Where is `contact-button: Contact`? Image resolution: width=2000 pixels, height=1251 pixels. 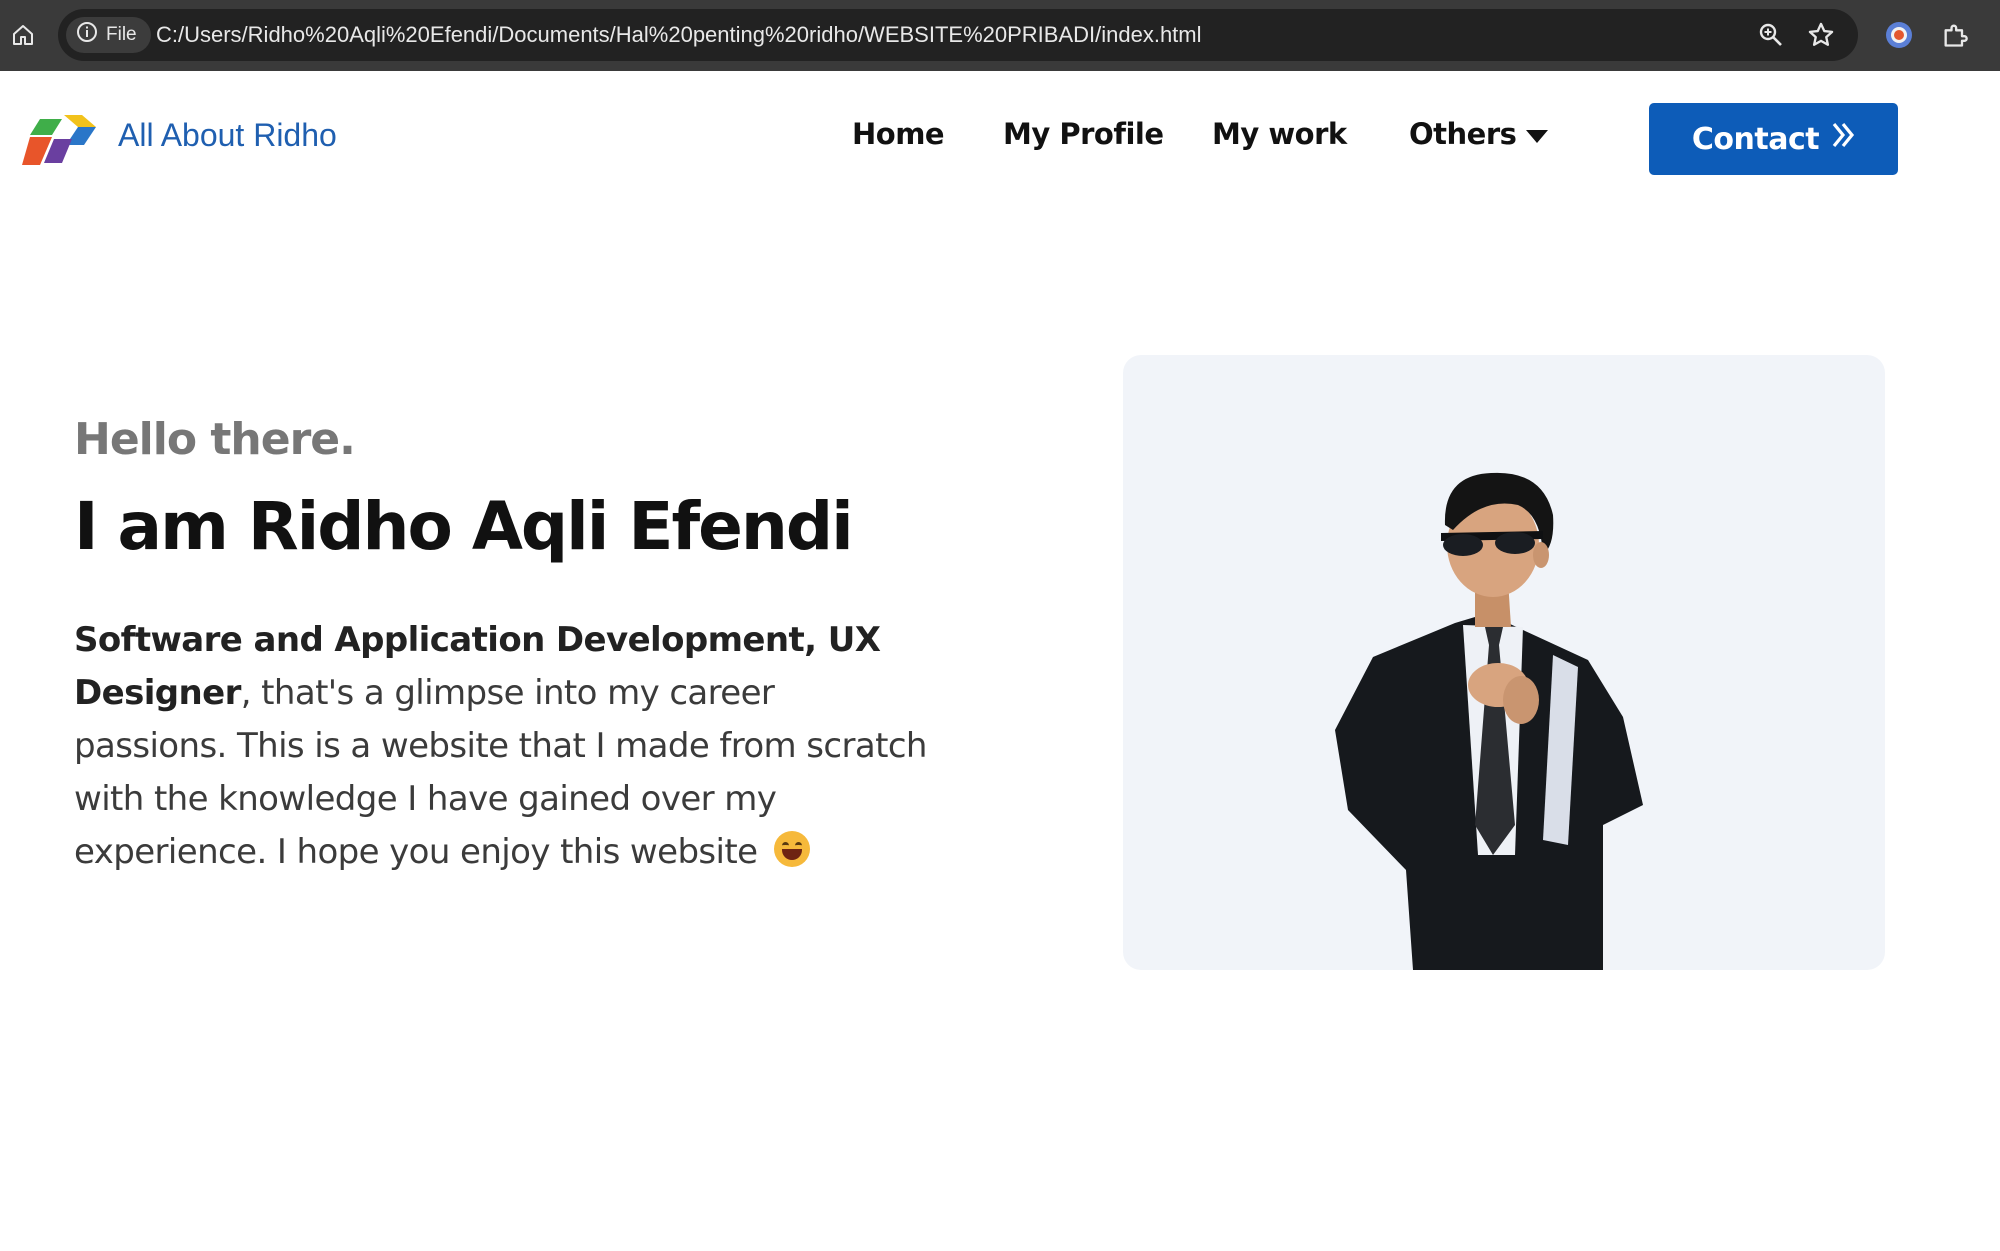 contact-button: Contact is located at coordinates (1773, 139).